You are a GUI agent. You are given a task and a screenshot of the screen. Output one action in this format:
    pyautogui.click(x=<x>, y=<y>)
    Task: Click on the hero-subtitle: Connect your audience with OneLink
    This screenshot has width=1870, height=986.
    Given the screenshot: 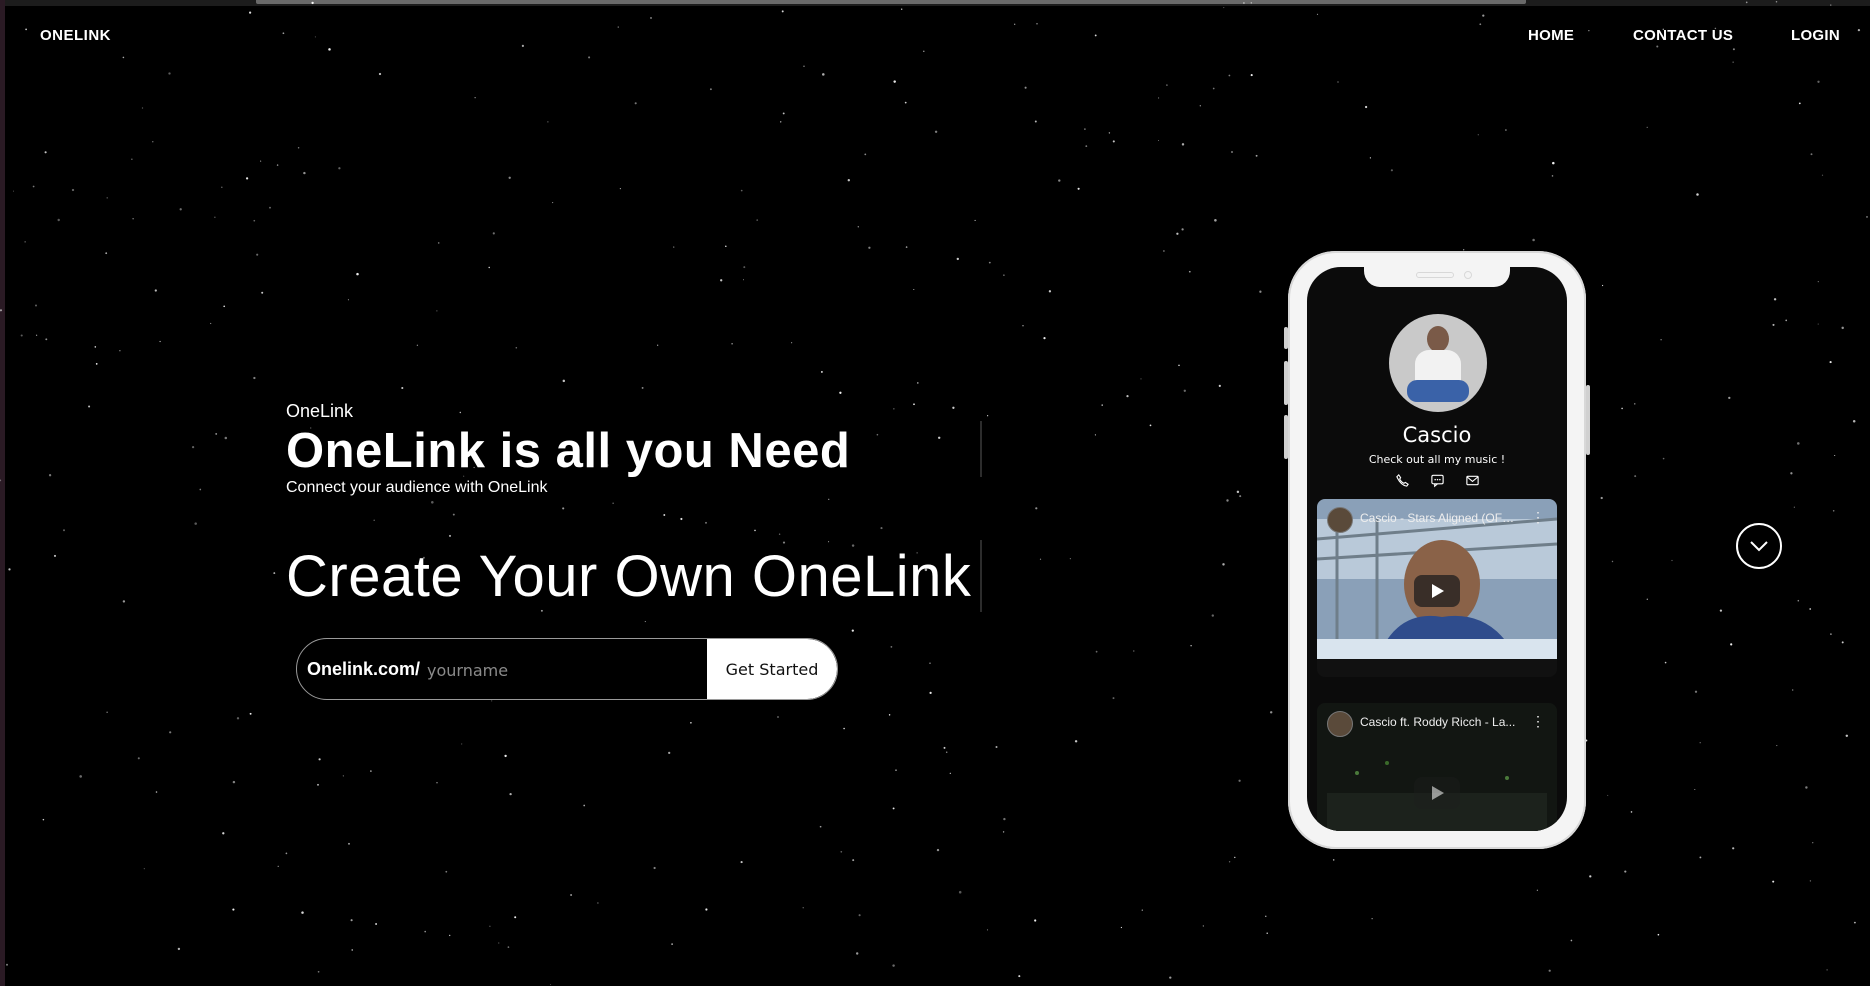 What is the action you would take?
    pyautogui.click(x=417, y=487)
    